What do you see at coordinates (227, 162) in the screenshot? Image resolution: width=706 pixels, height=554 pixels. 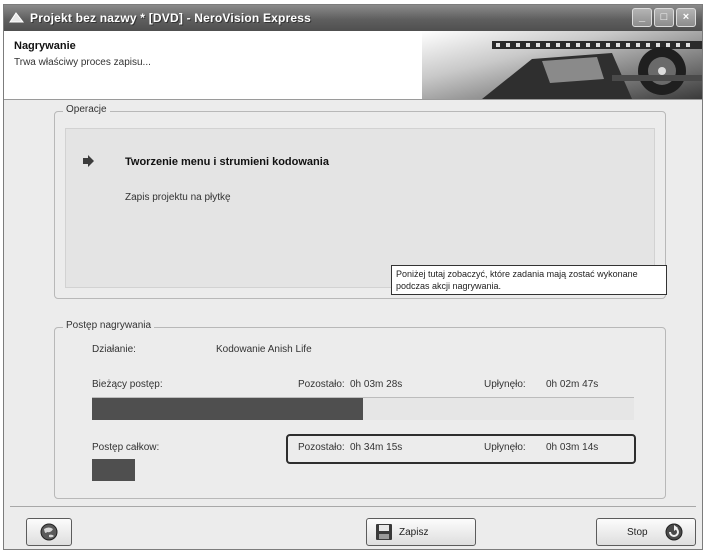 I see `current-operation: Tworzenie menu i strumieni kodowania` at bounding box center [227, 162].